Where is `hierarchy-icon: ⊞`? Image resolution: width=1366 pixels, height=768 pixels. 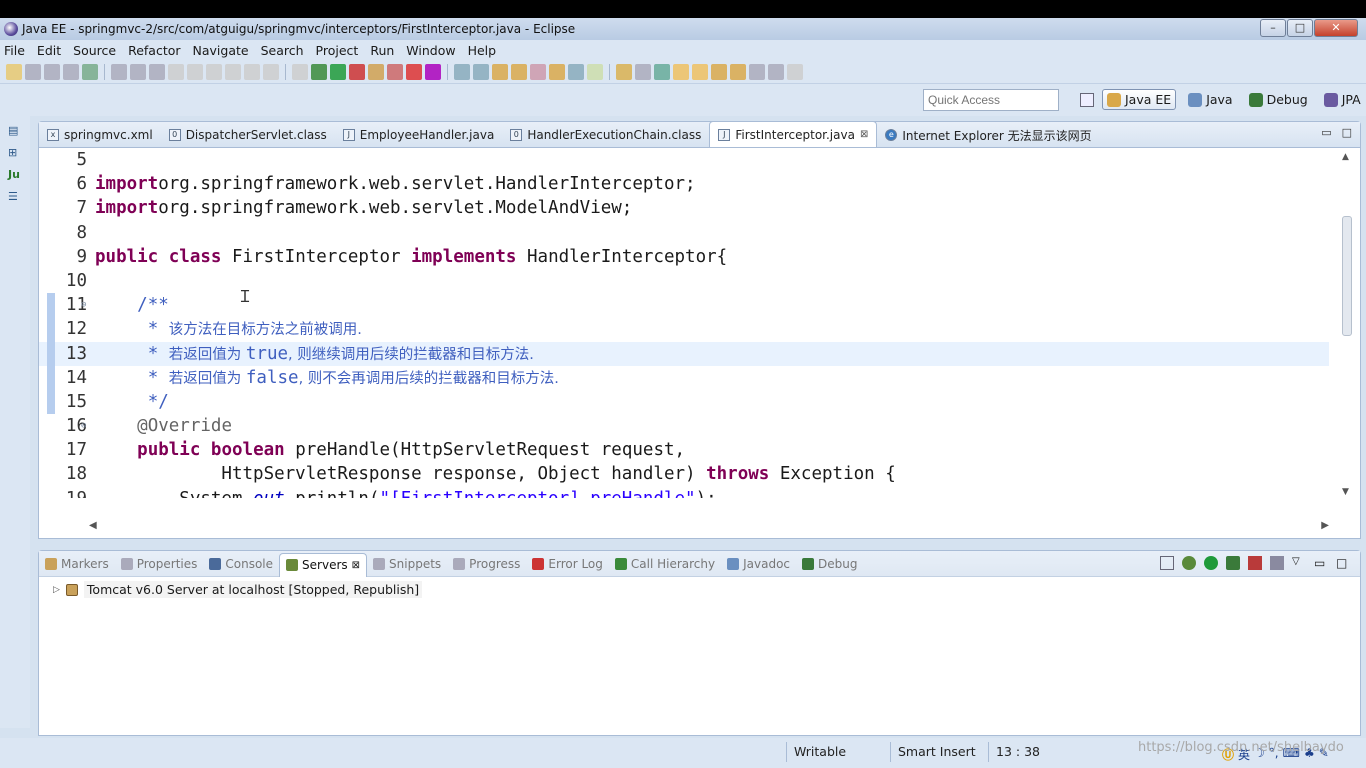
hierarchy-icon: ⊞ is located at coordinates (15, 153).